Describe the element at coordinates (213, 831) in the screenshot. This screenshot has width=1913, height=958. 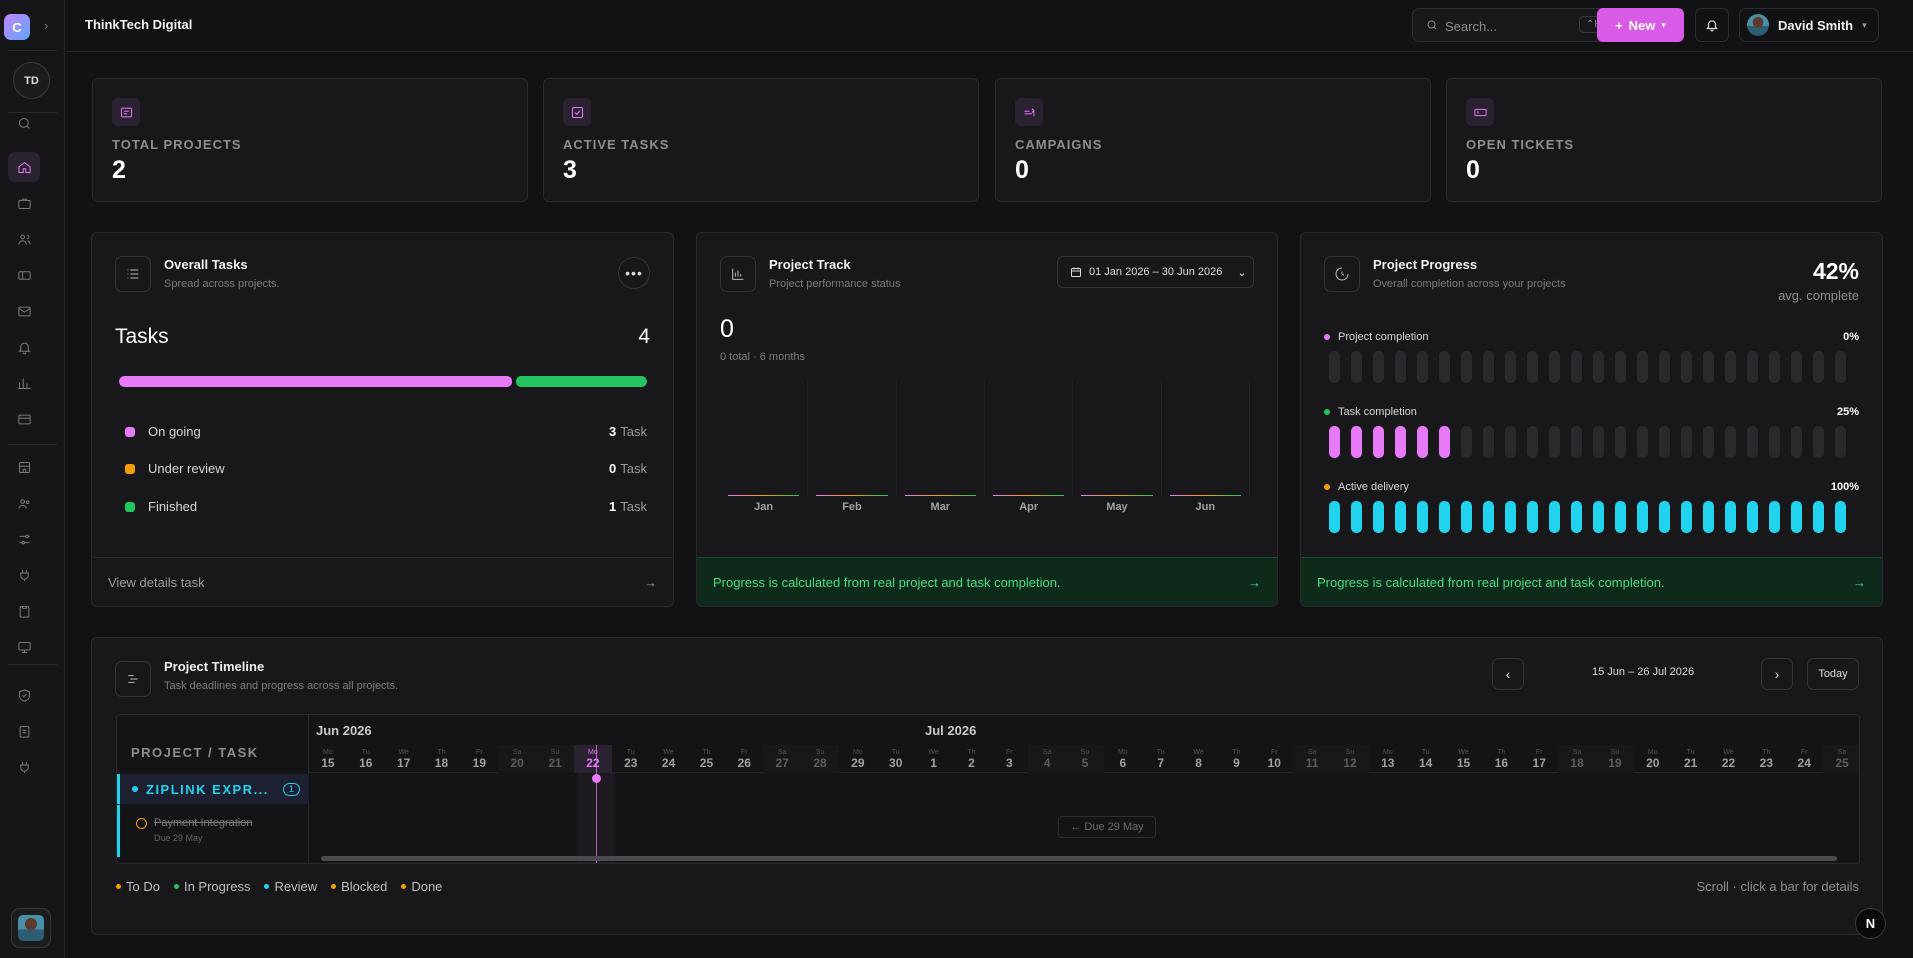
I see `timeline-task-row: Payment Integration Due 29 May` at that location.